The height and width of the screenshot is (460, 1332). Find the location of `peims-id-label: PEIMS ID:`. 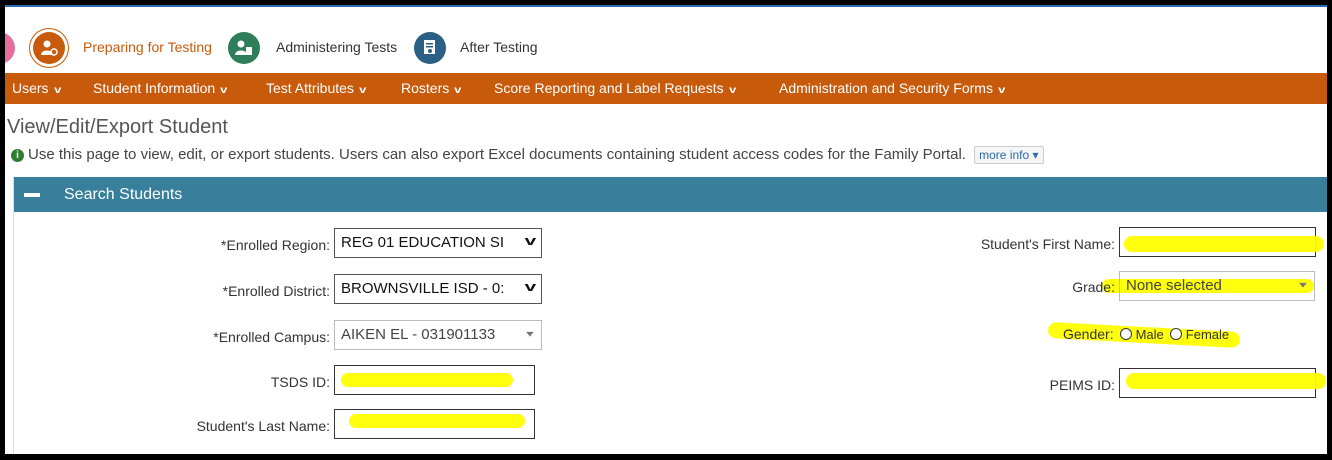

peims-id-label: PEIMS ID: is located at coordinates (1082, 385).